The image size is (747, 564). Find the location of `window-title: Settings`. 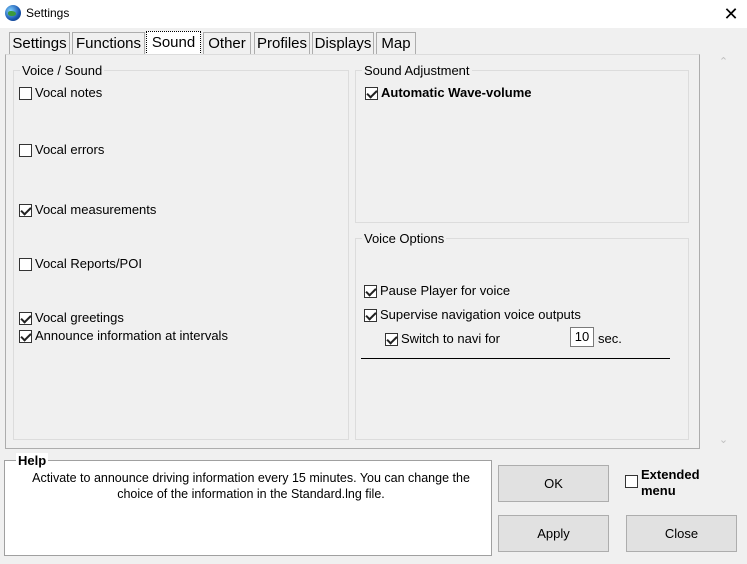

window-title: Settings is located at coordinates (48, 13).